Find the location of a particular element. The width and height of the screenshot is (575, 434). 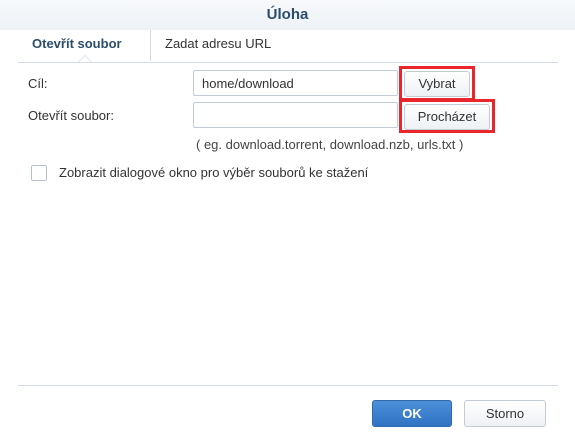

footer-divider is located at coordinates (288, 385).